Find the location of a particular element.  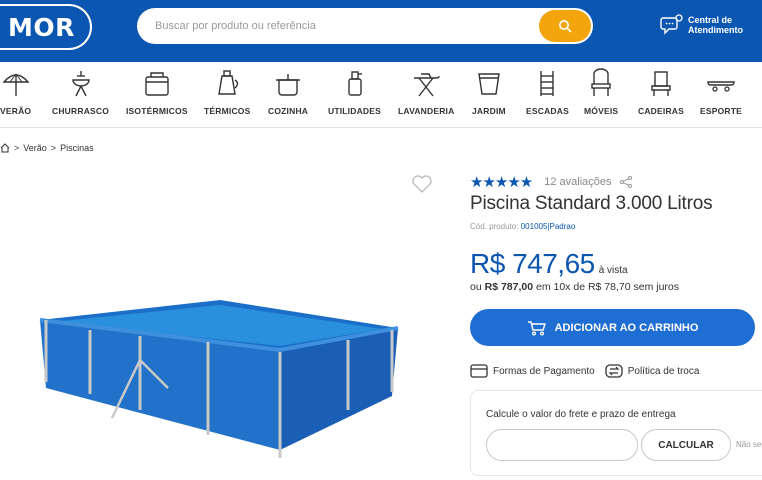

category-label: MÓVEIS is located at coordinates (601, 111).